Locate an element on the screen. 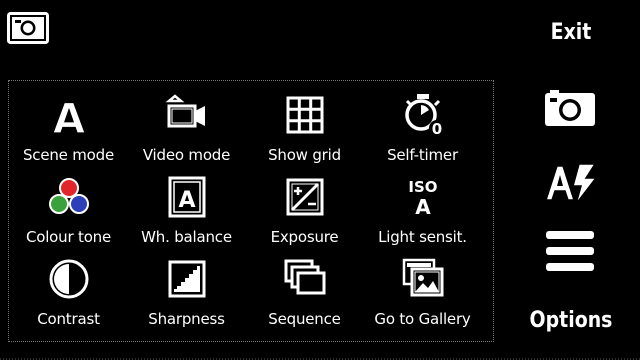 The image size is (640, 360). grid-icon is located at coordinates (304, 115).